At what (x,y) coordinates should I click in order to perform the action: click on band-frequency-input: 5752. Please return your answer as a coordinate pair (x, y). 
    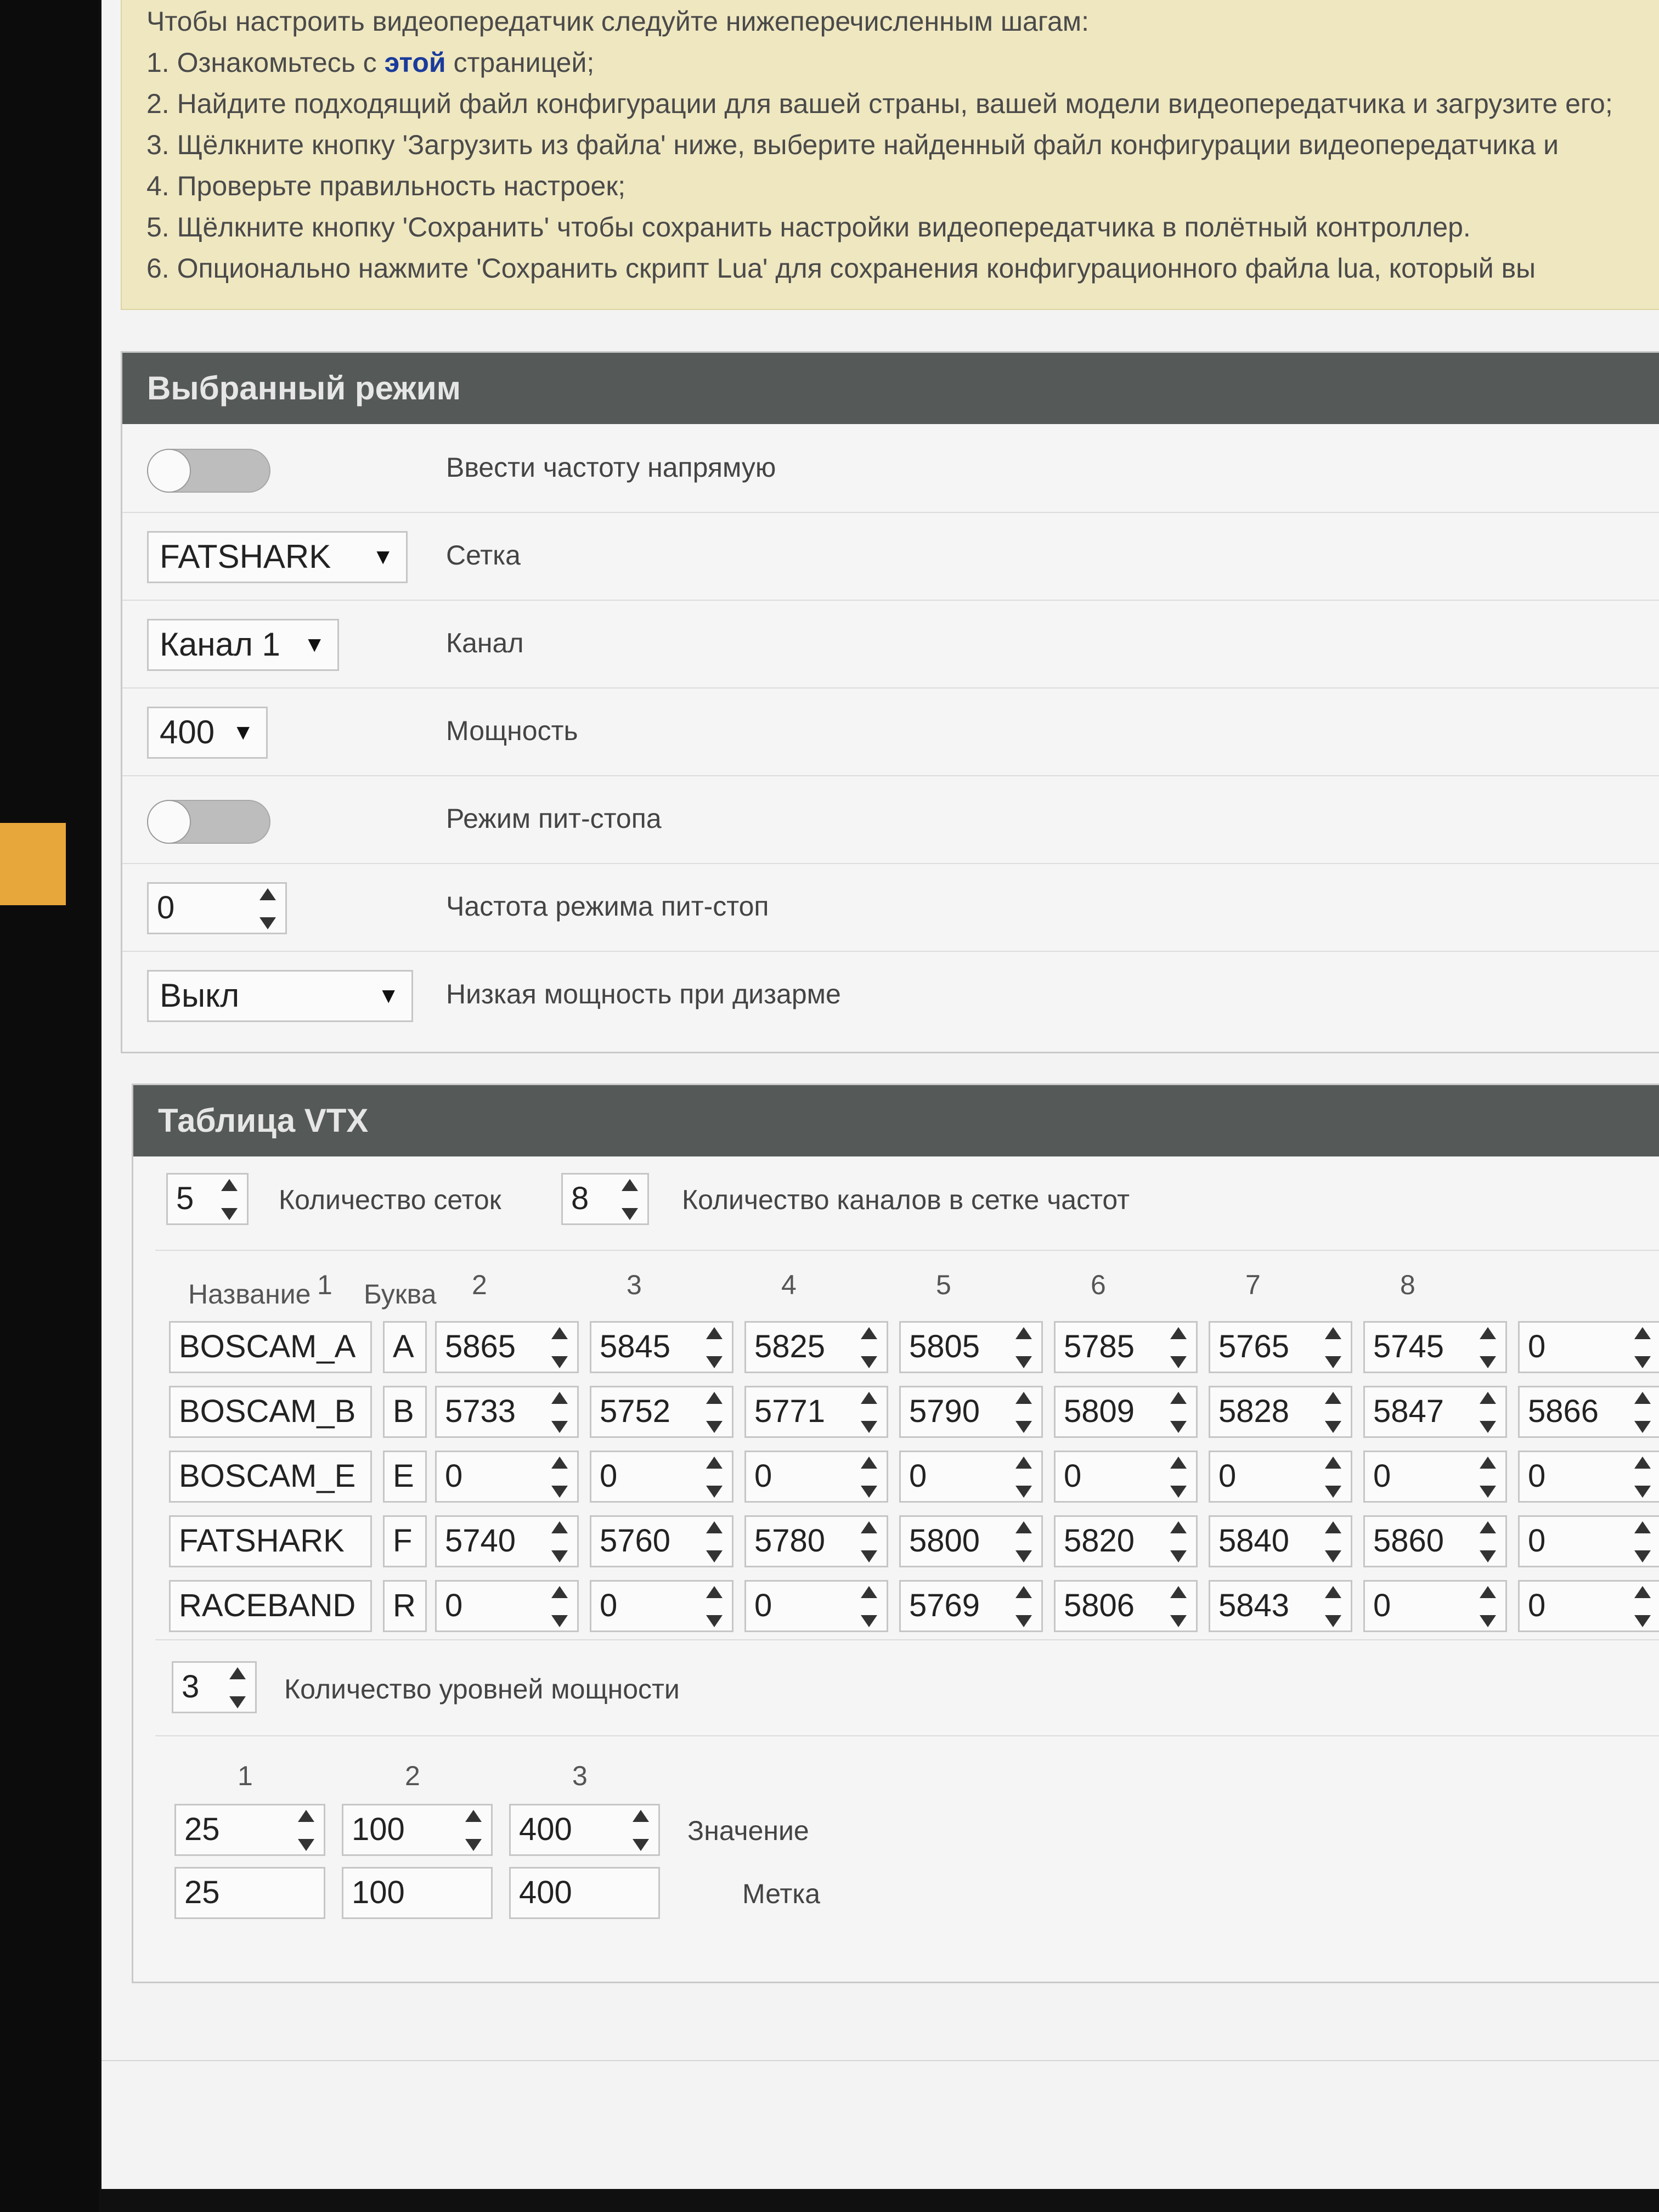
    Looking at the image, I should click on (661, 1412).